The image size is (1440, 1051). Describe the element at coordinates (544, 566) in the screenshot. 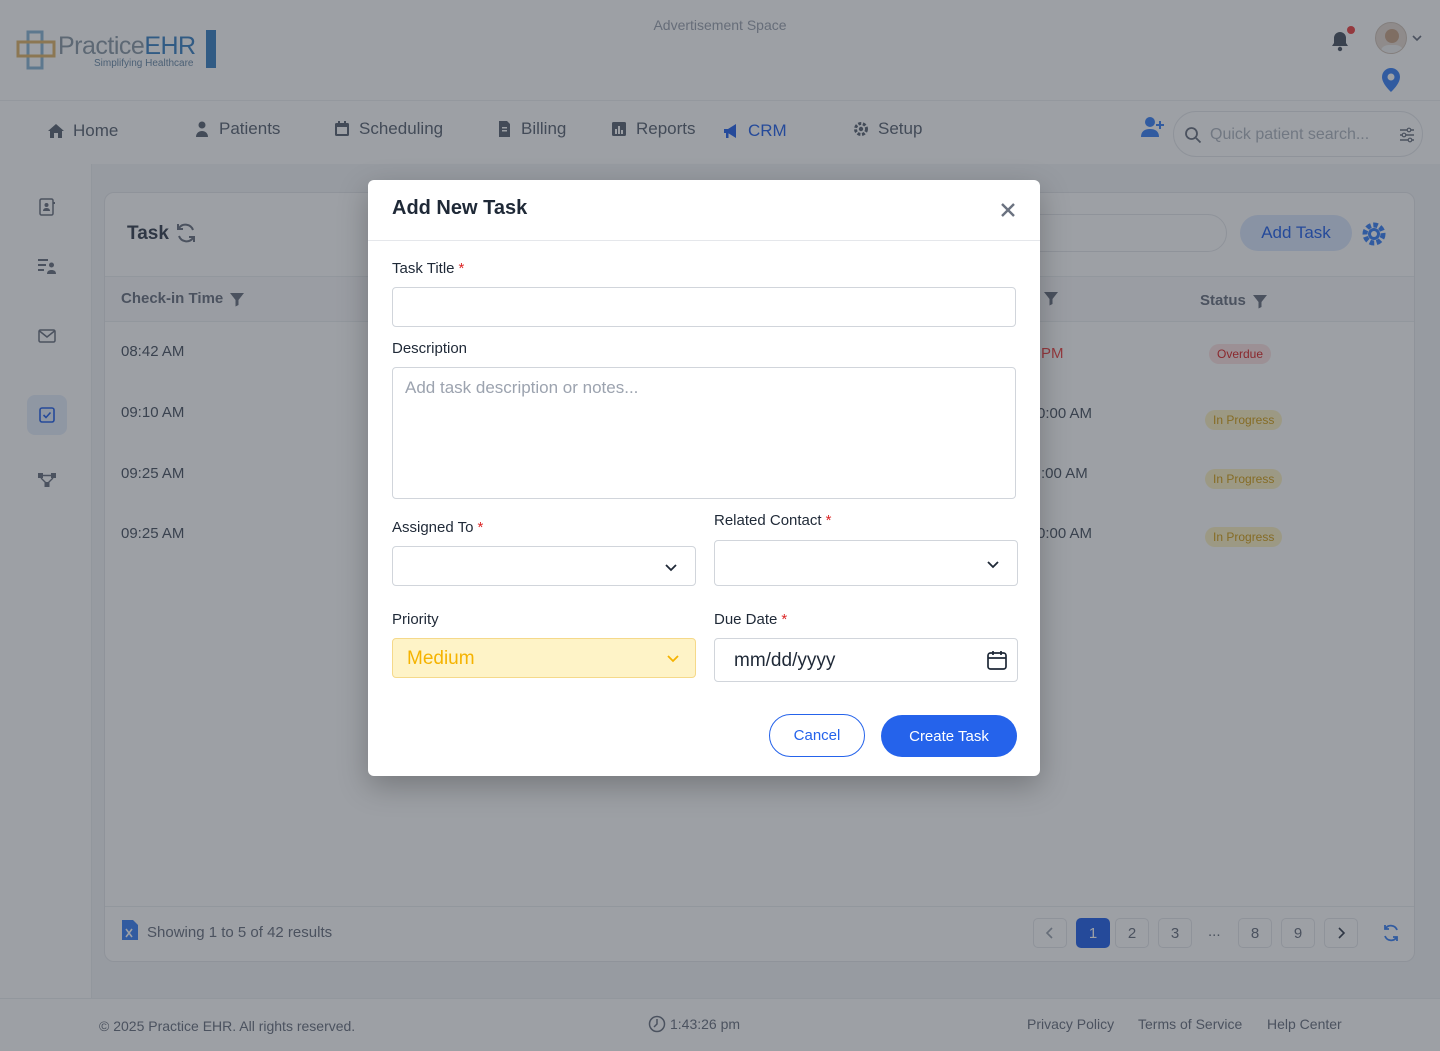

I see `assigned-to-select` at that location.